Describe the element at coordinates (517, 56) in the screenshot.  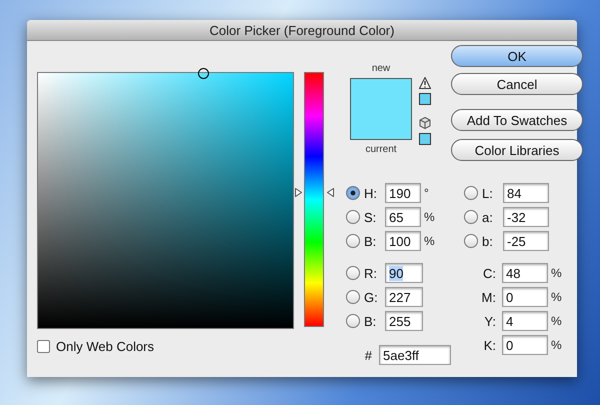
I see `ok-button: OK` at that location.